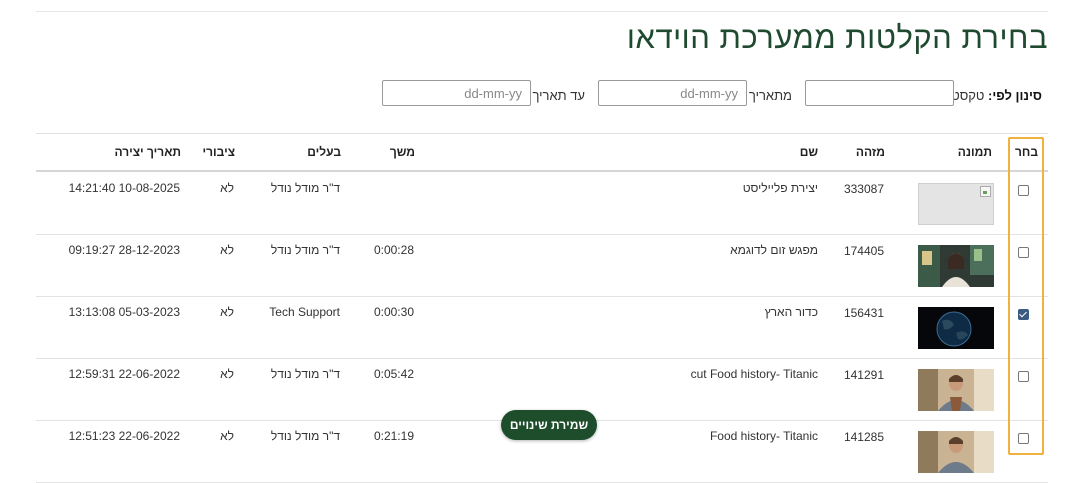 Image resolution: width=1068 pixels, height=483 pixels. What do you see at coordinates (863, 251) in the screenshot?
I see `row-id: 174405` at bounding box center [863, 251].